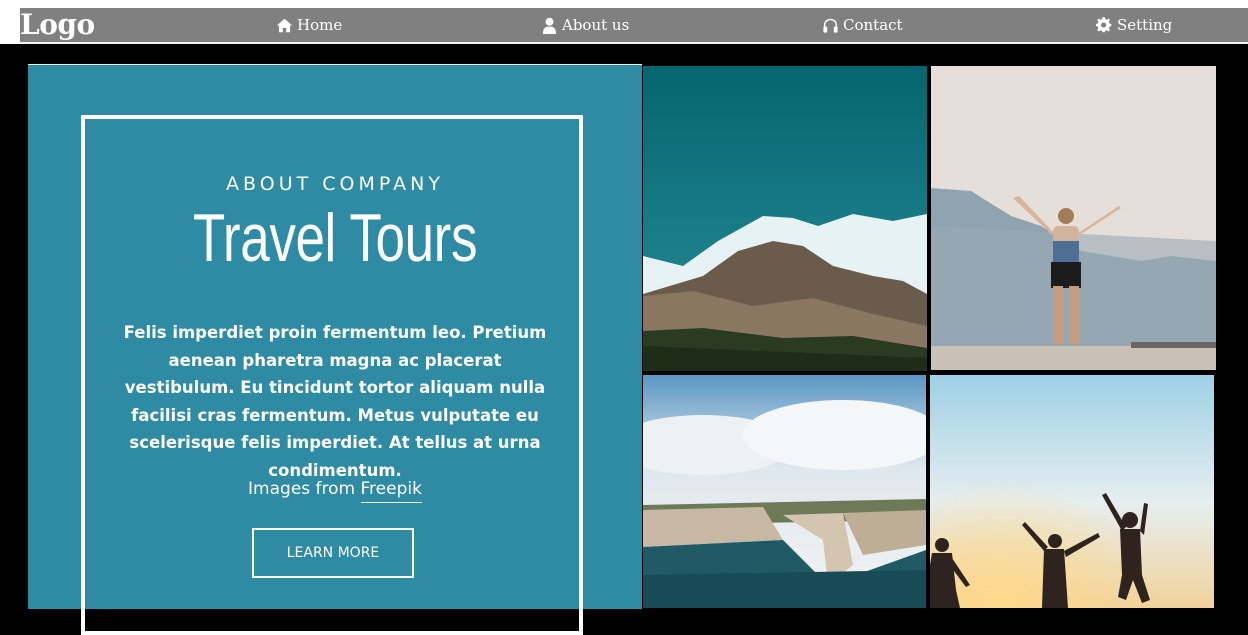  I want to click on logo: Logo, so click(57, 25).